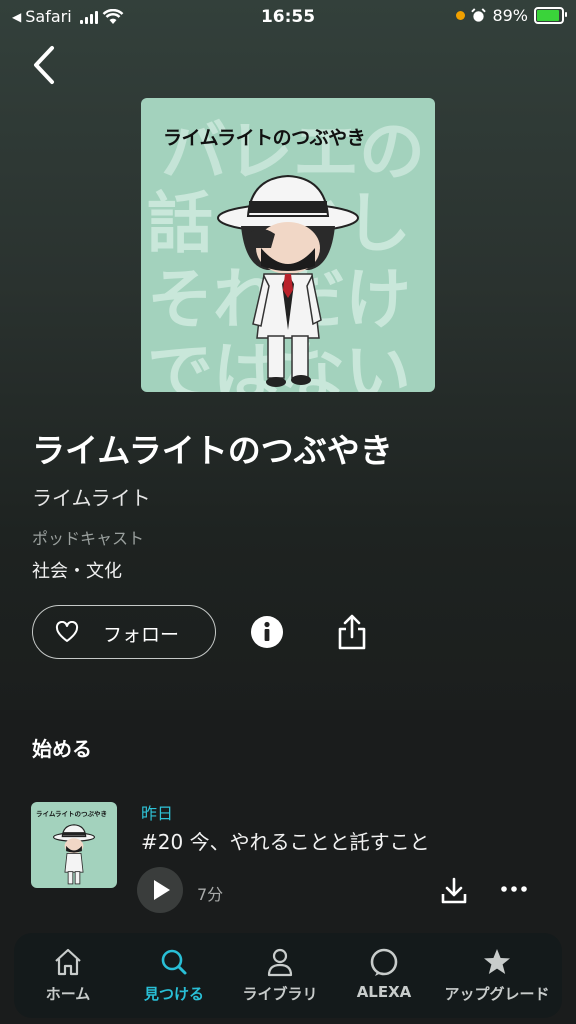  Describe the element at coordinates (288, 280) in the screenshot. I see `character-illustration-icon` at that location.